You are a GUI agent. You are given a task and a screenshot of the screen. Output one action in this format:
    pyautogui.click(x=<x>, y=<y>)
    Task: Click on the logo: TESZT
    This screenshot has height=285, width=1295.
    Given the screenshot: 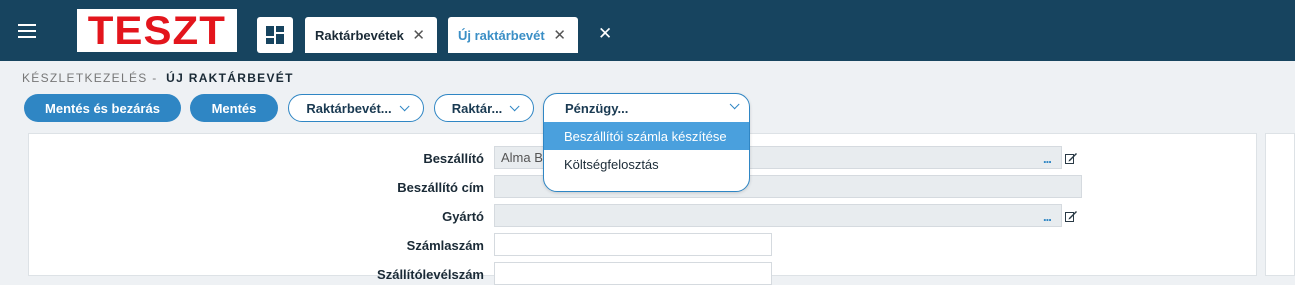 What is the action you would take?
    pyautogui.click(x=157, y=30)
    